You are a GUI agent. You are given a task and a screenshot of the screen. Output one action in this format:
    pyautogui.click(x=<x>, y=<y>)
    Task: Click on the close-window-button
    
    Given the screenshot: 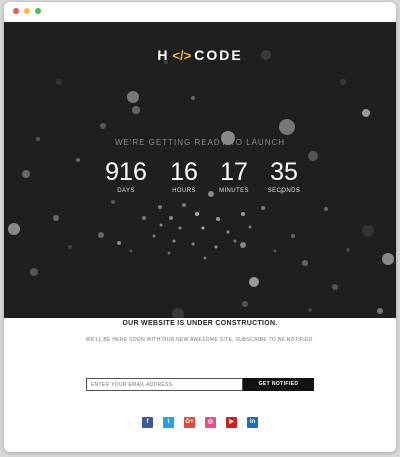 What is the action you would take?
    pyautogui.click(x=16, y=11)
    